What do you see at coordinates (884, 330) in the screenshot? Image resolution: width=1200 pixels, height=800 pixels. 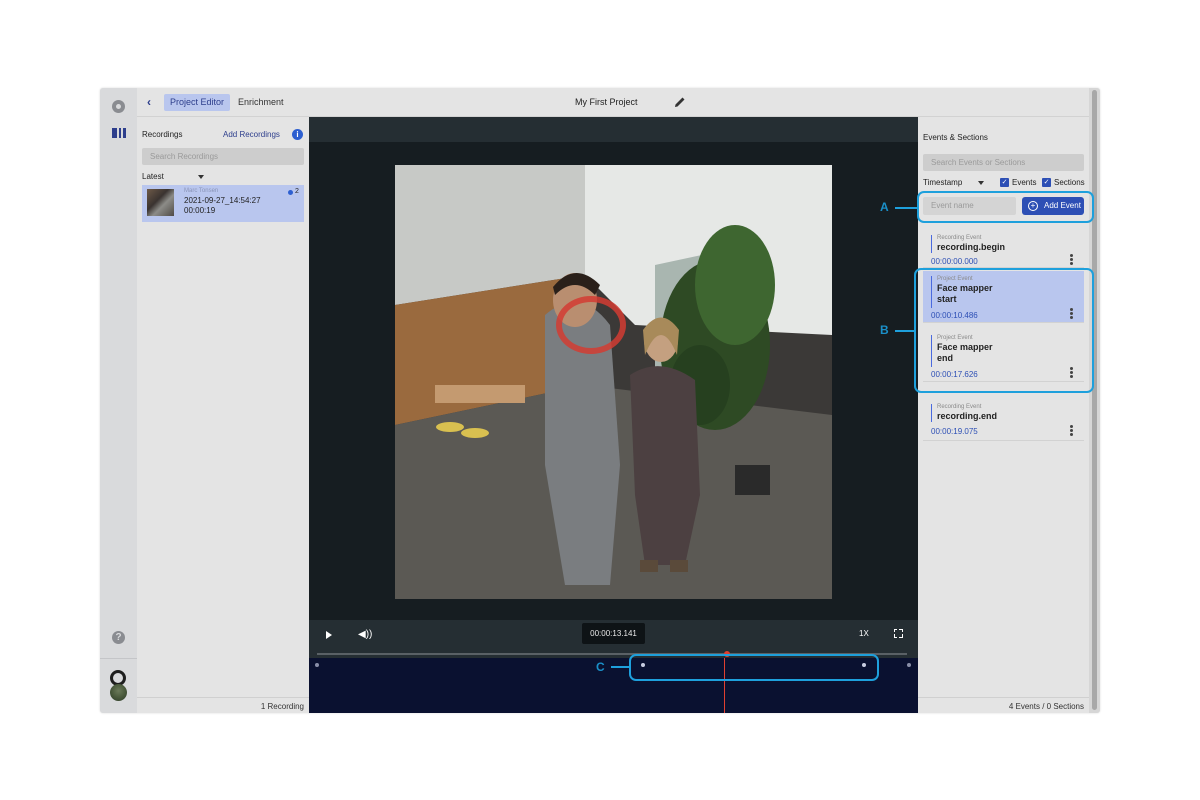 I see `callout-b-label: B` at bounding box center [884, 330].